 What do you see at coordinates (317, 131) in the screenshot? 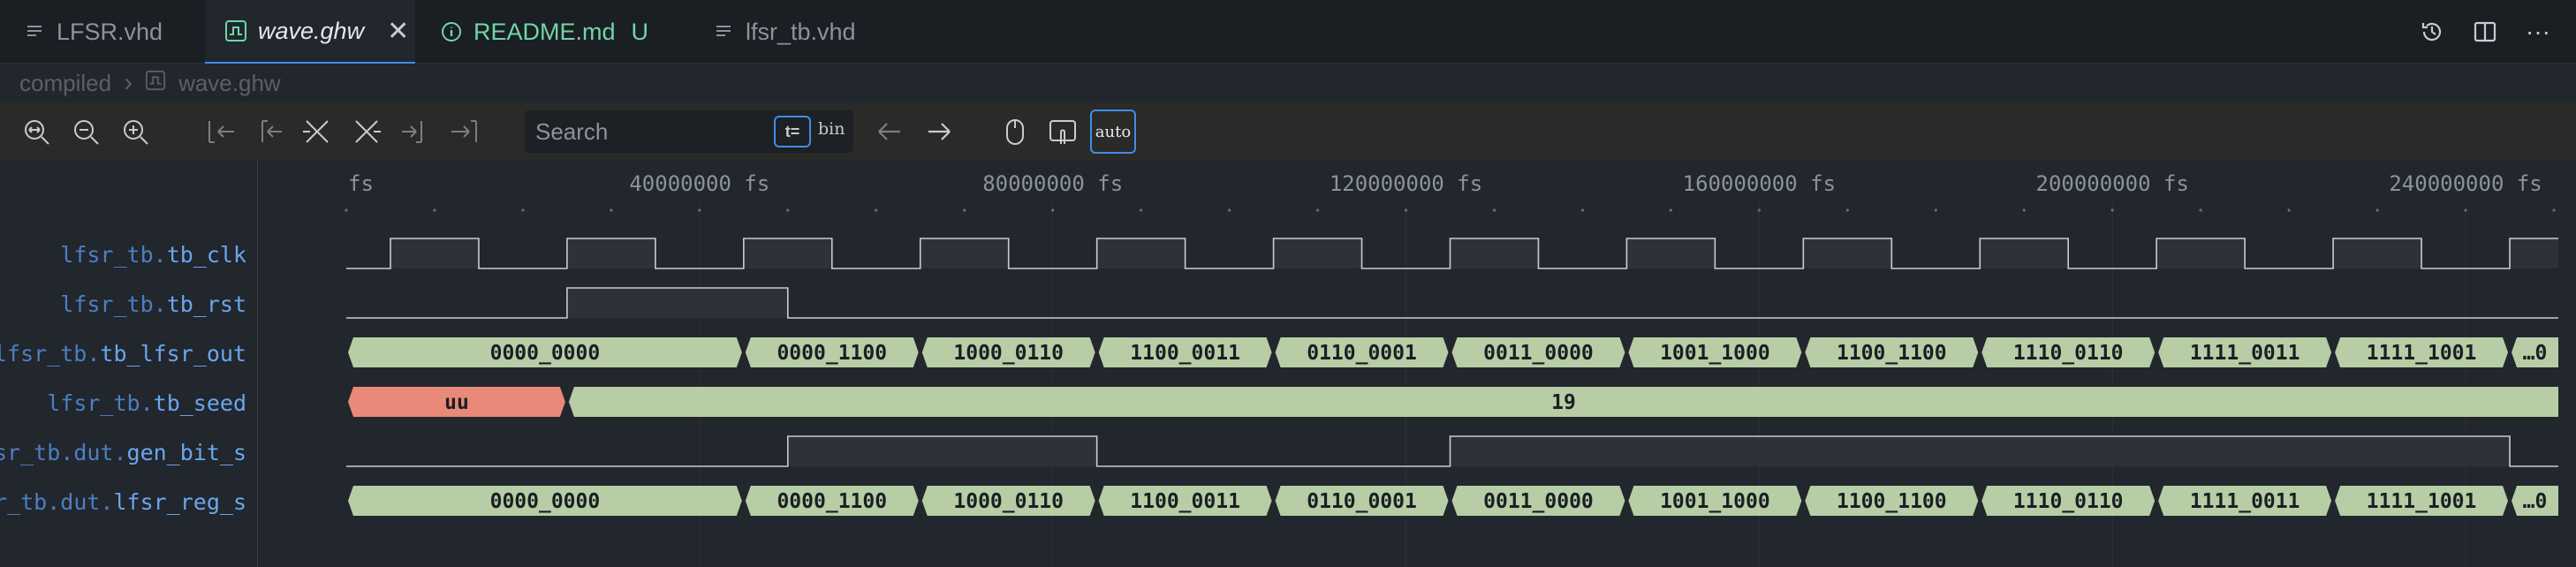
I see `previous-transition-icon` at bounding box center [317, 131].